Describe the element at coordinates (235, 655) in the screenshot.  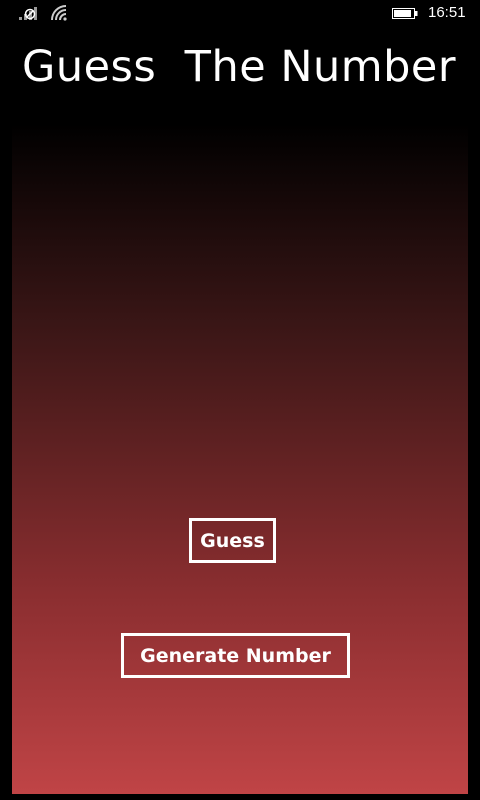
I see `generate-number-button: Generate Number` at that location.